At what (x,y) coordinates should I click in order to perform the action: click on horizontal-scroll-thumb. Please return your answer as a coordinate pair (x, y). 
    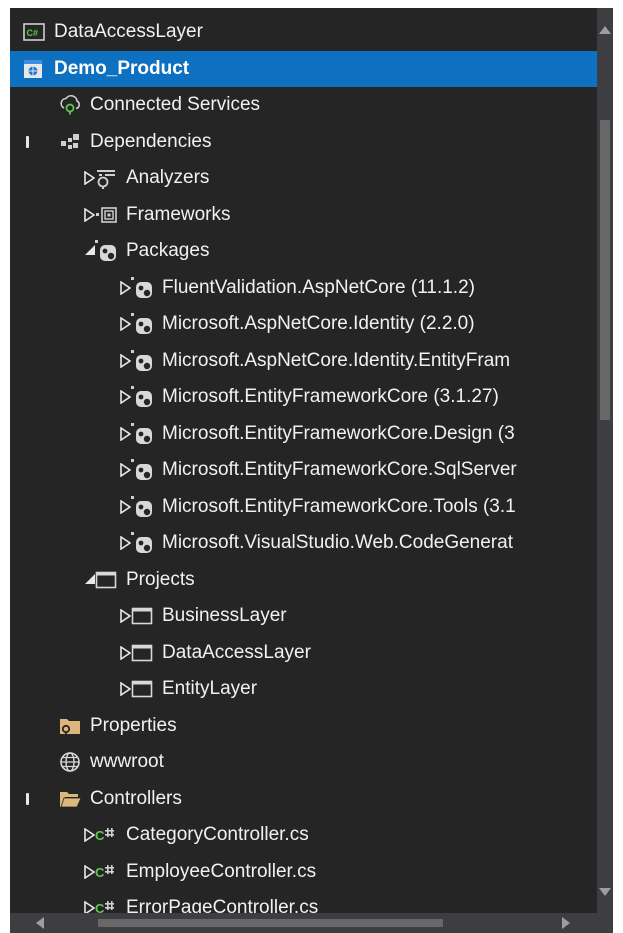
    Looking at the image, I should click on (270, 923).